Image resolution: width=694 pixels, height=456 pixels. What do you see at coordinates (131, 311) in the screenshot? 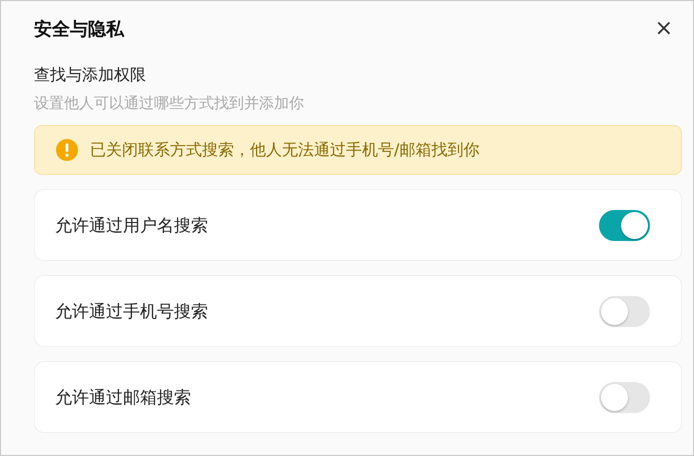
I see `option-label: 允许通过手机号搜索` at bounding box center [131, 311].